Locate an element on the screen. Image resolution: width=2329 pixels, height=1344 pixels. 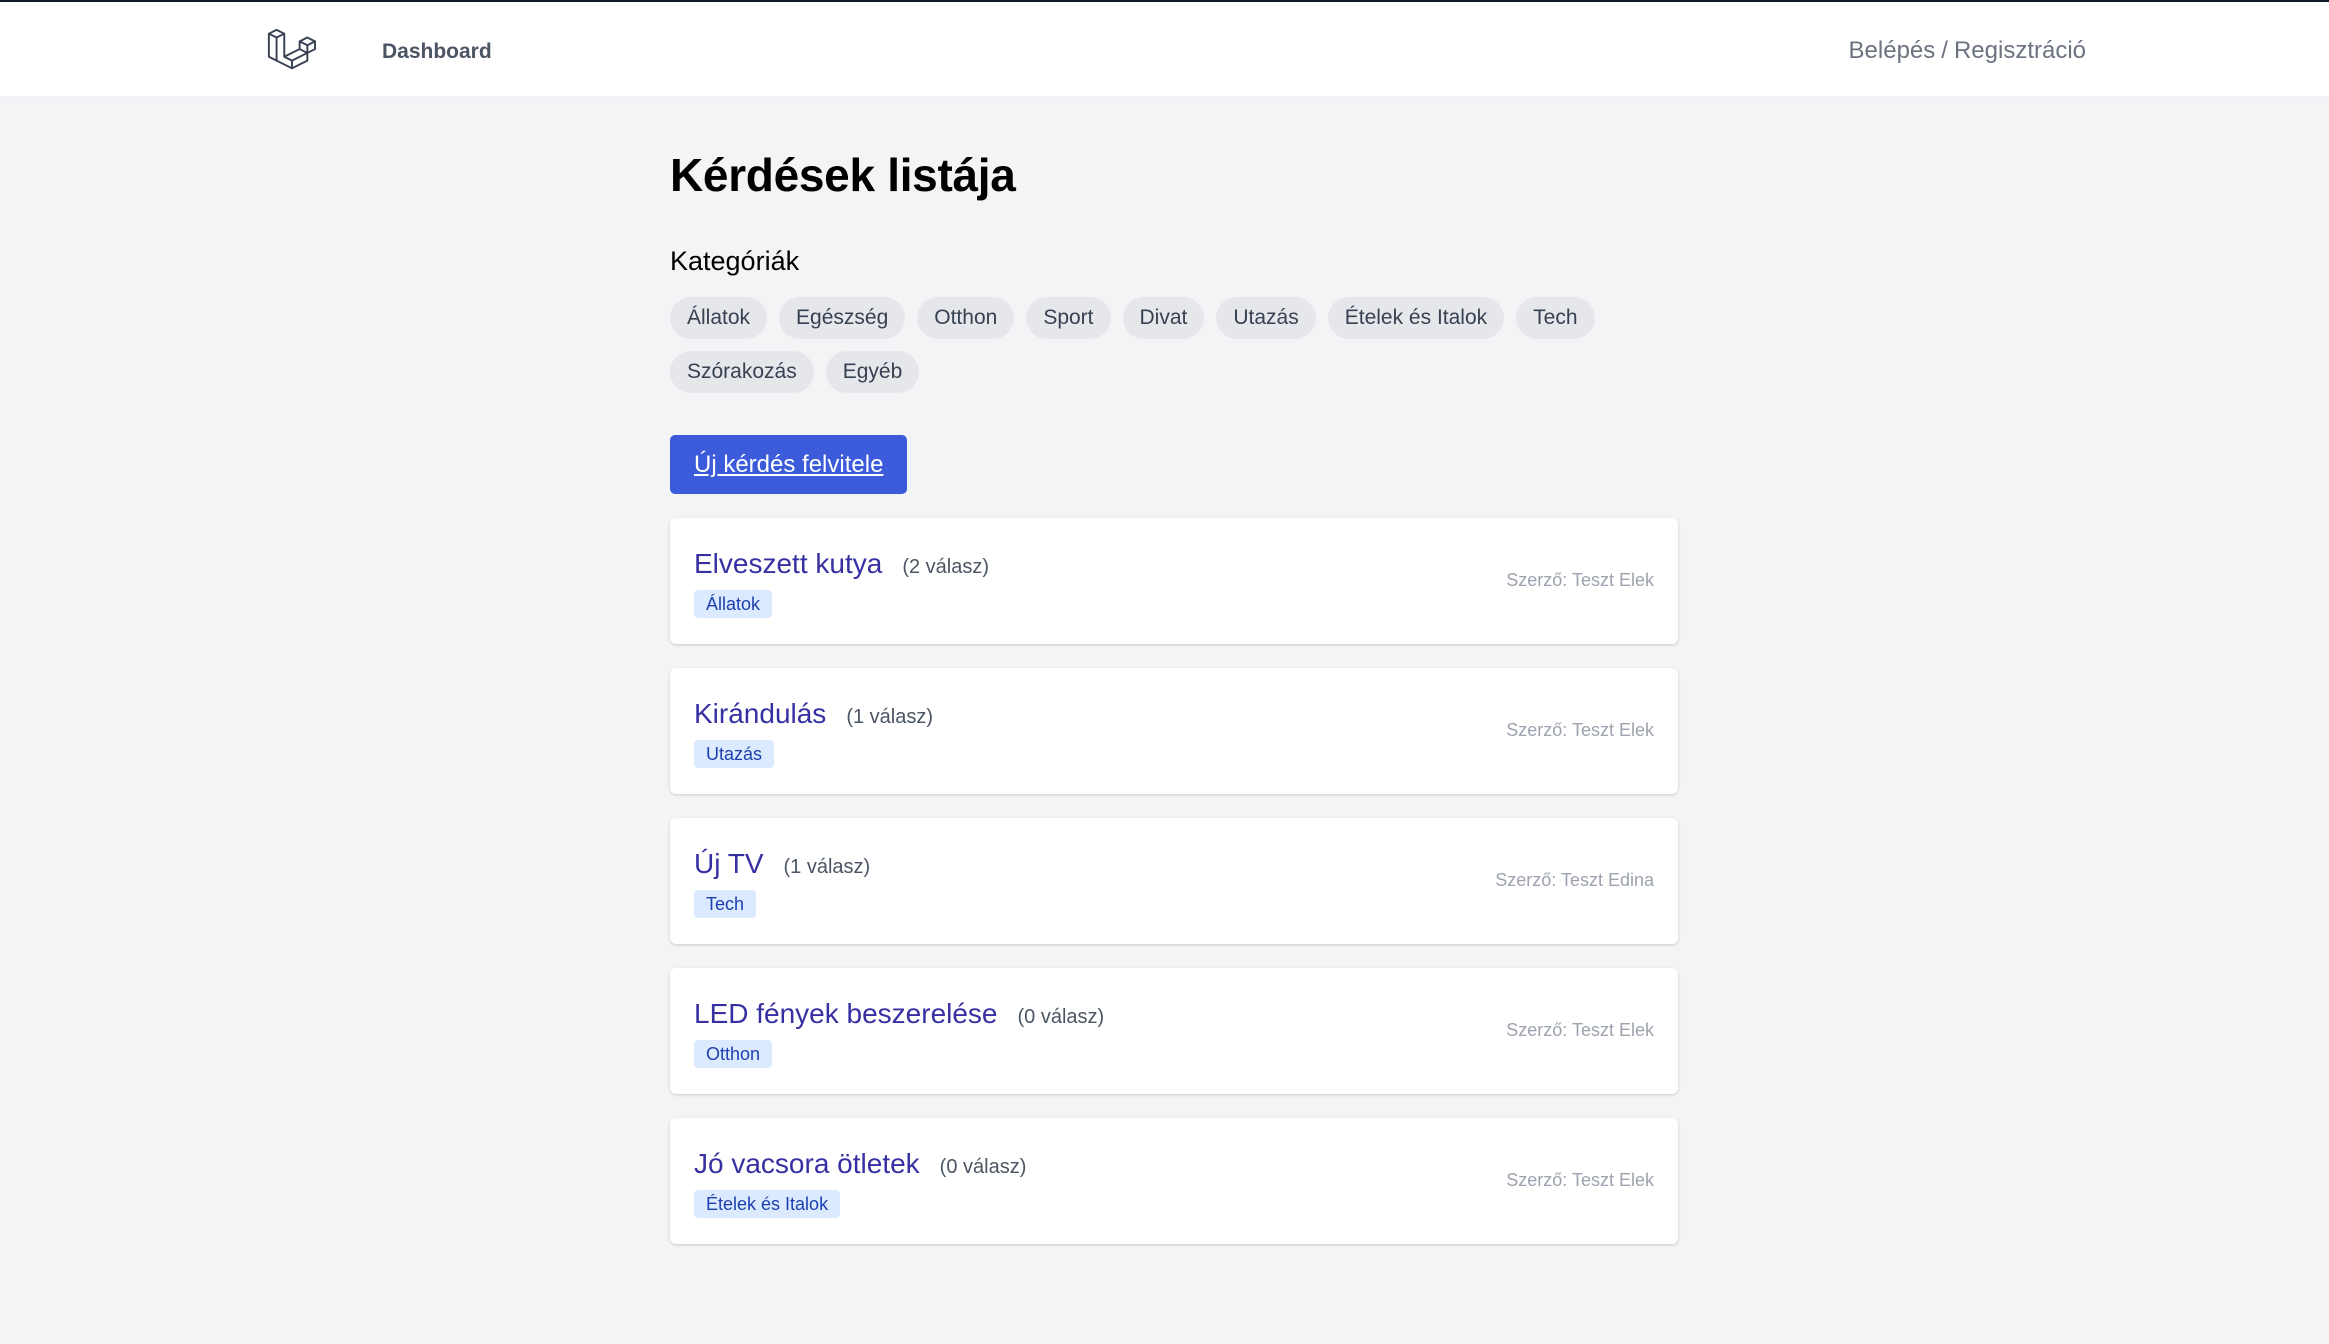
question-title-row: LED fények beszerelése (0 válasz) is located at coordinates (899, 1014).